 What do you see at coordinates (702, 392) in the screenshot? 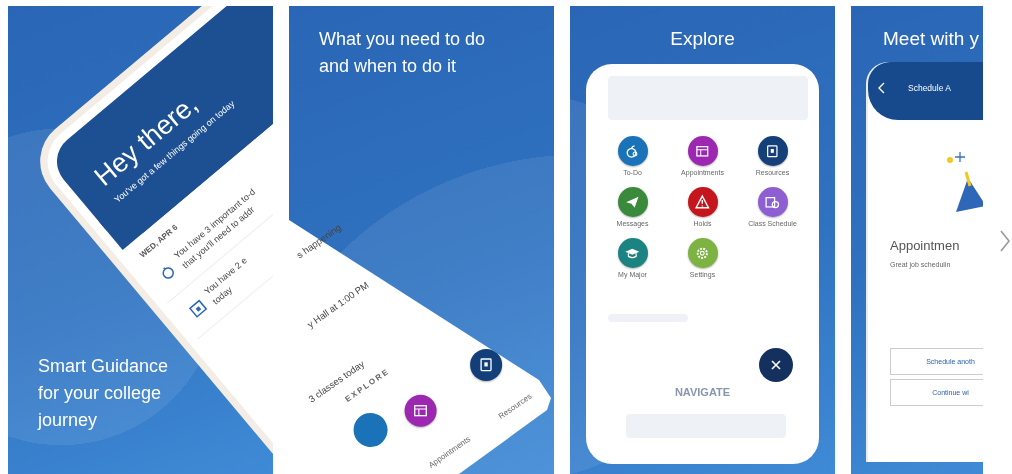
I see `navigate-label: NAVIGATE` at bounding box center [702, 392].